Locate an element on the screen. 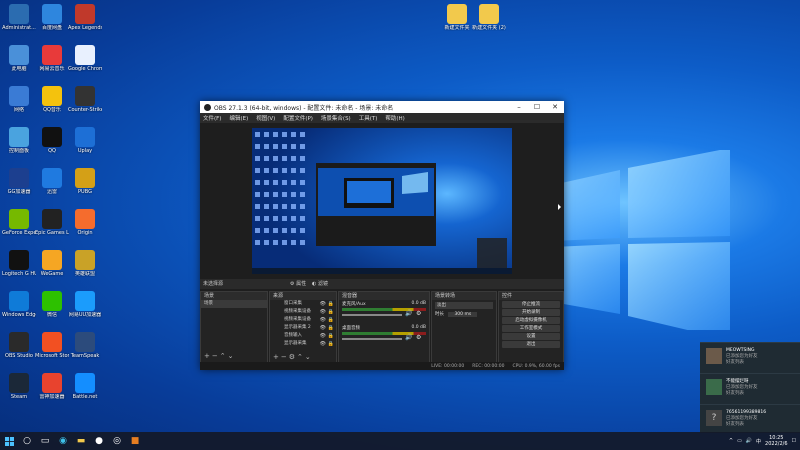  start-recording-button: 开始录制 is located at coordinates (531, 312).